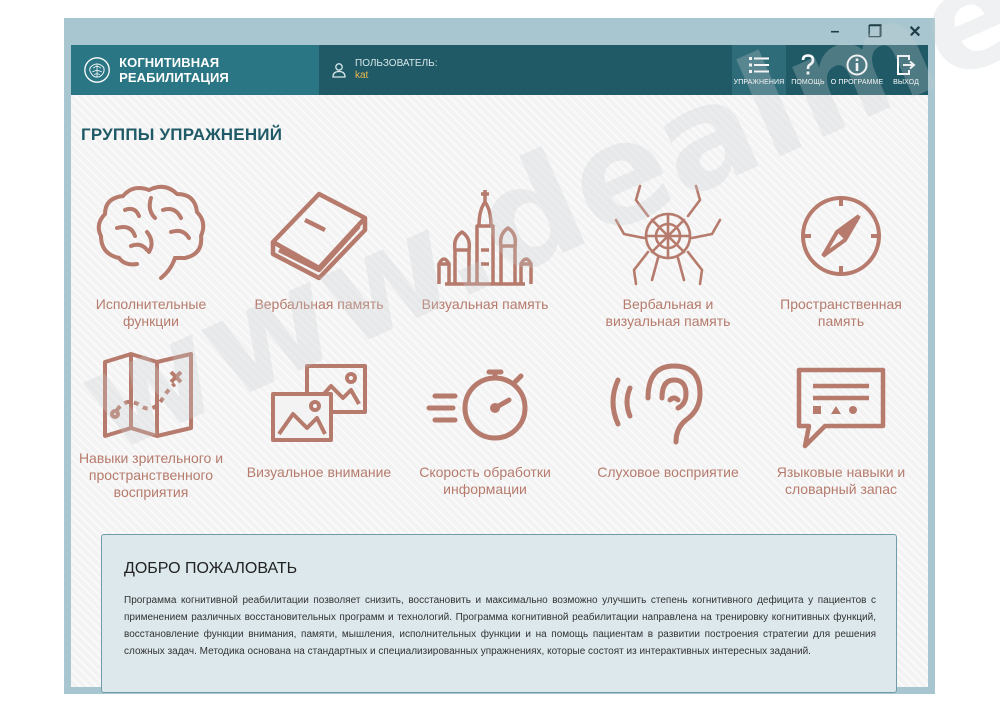  I want to click on brain-icon, so click(151, 232).